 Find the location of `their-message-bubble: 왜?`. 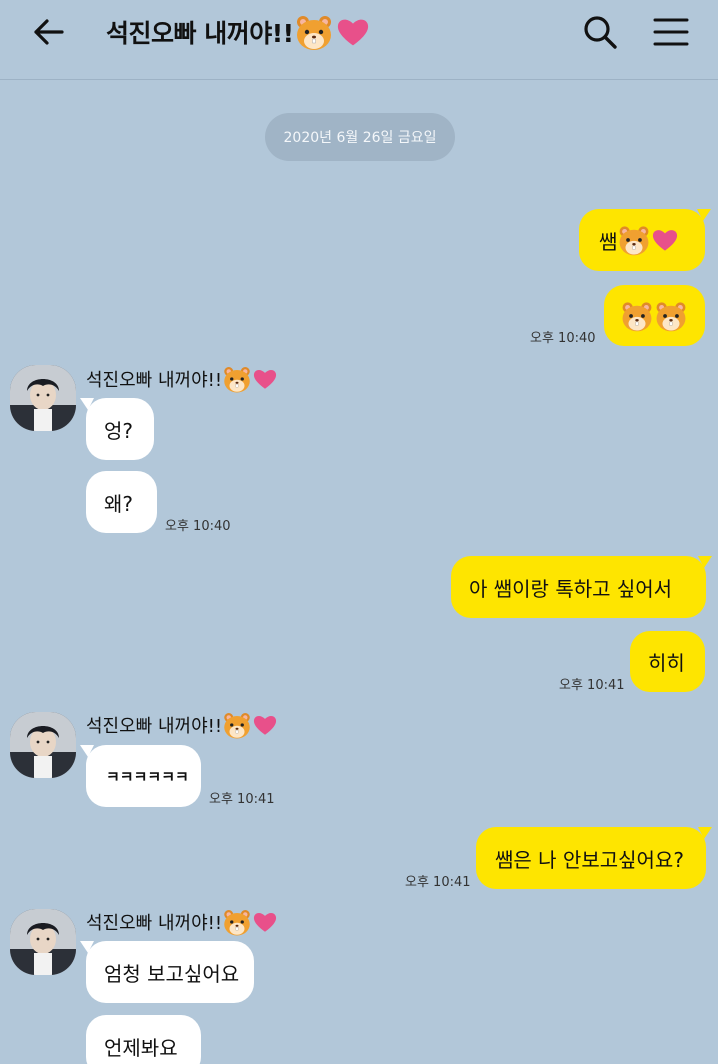

their-message-bubble: 왜? is located at coordinates (121, 502).